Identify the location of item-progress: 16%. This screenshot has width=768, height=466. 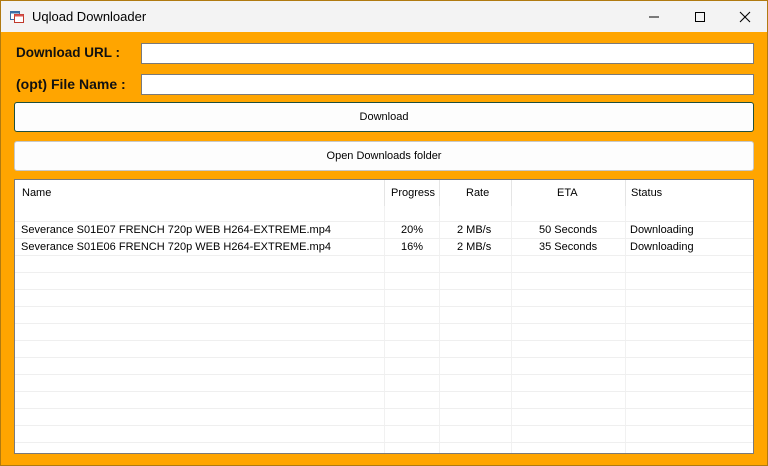
(412, 247).